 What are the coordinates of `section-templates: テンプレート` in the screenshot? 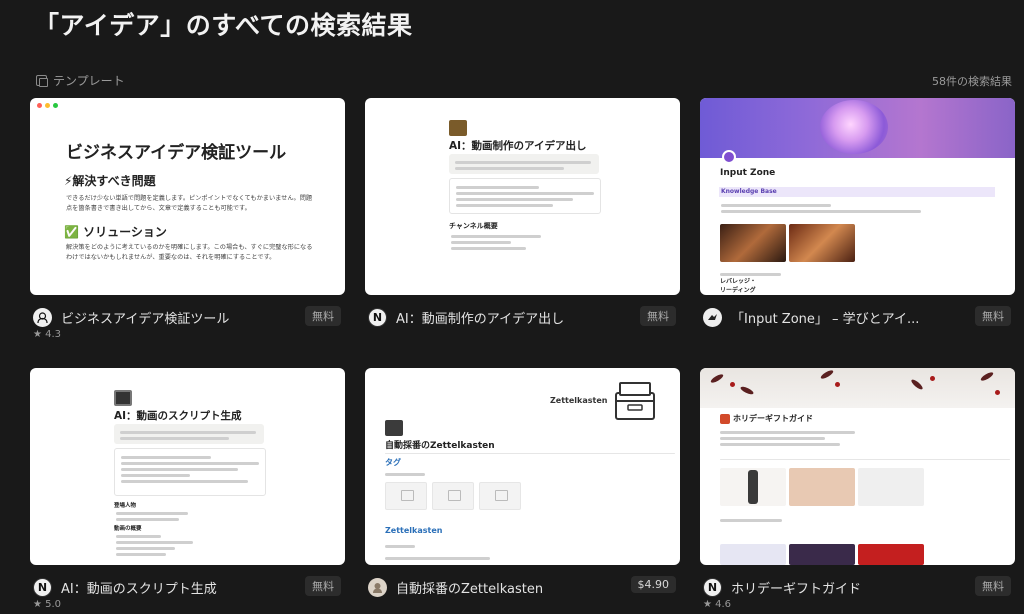 It's located at (80, 80).